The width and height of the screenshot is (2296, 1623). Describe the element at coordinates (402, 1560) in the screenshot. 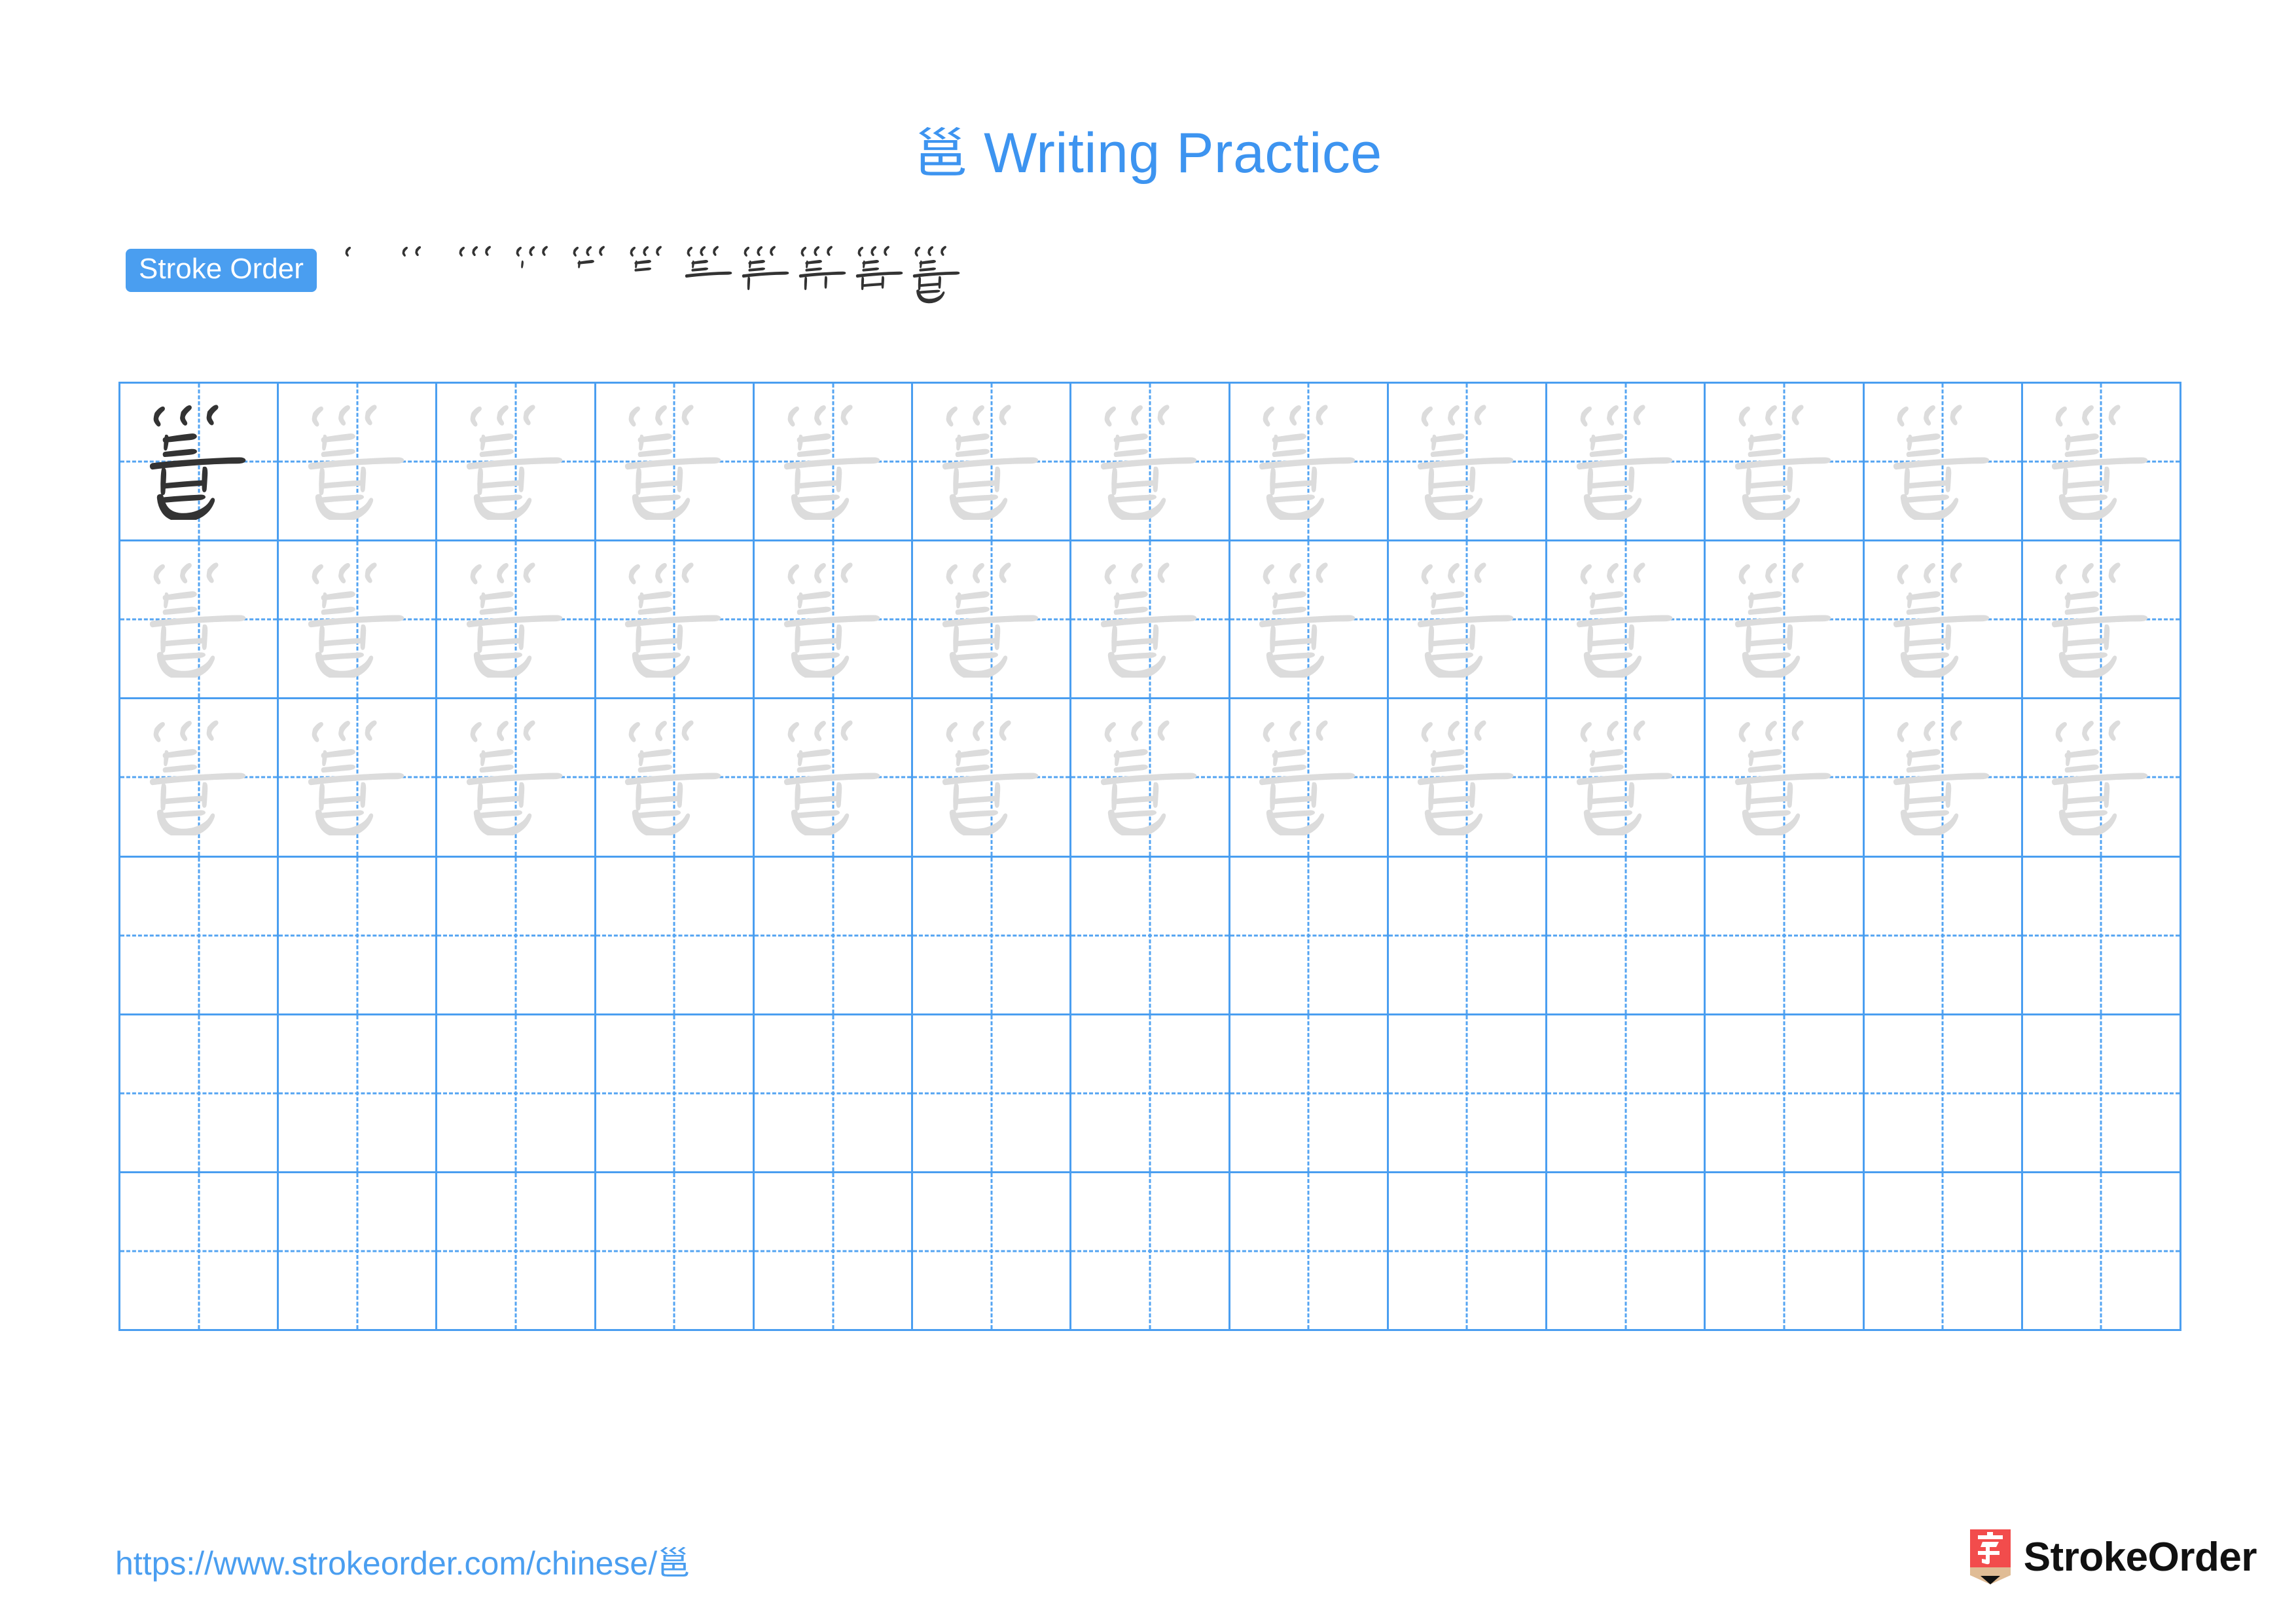

I see `footer-url: https://www.strokeorder.com/chinese/邕` at that location.